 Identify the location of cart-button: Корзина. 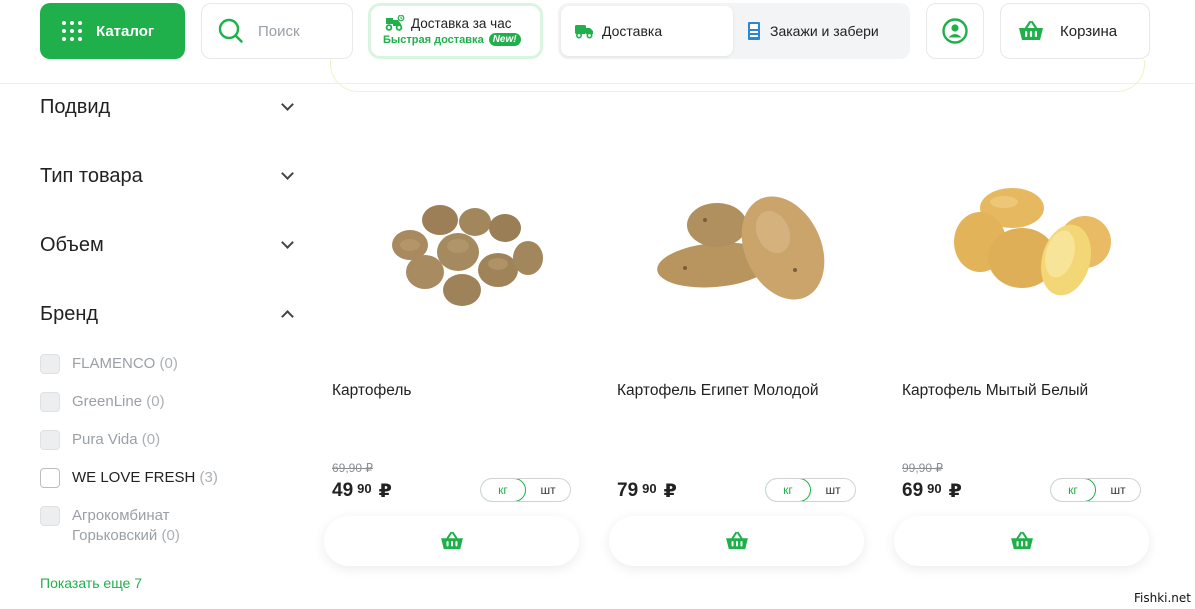
(1075, 31).